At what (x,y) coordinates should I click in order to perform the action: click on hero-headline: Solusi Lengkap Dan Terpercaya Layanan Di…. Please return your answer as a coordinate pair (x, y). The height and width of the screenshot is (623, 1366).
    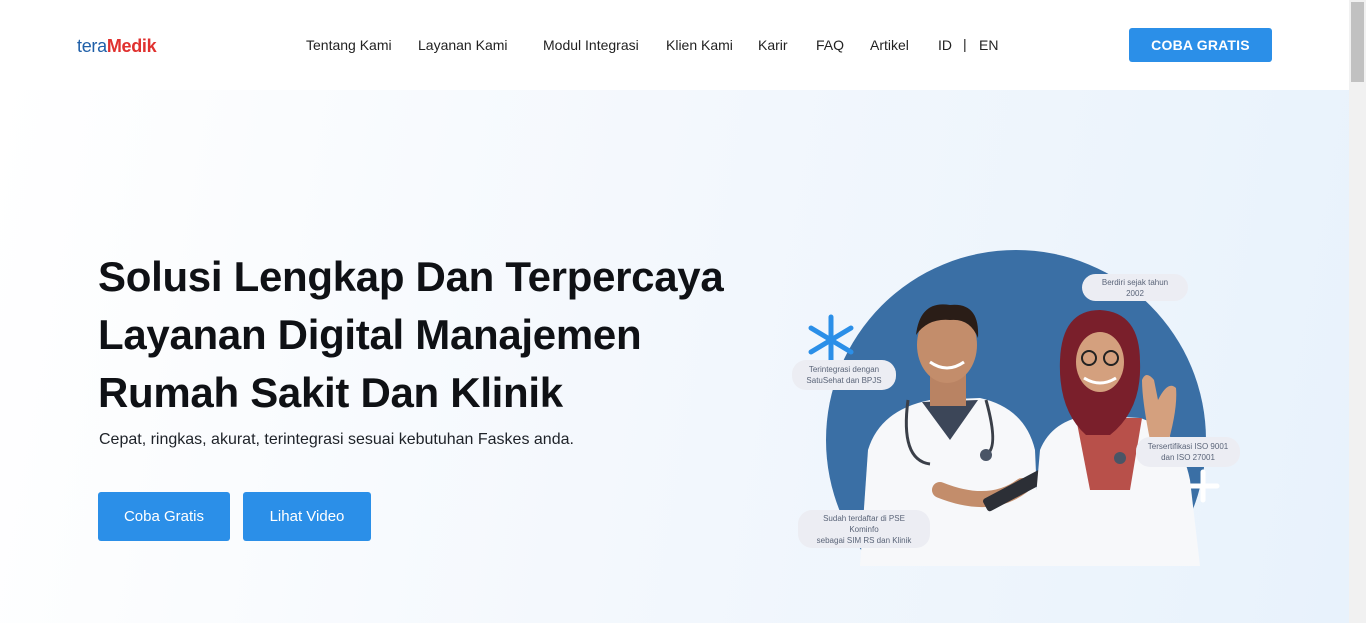
    Looking at the image, I should click on (448, 335).